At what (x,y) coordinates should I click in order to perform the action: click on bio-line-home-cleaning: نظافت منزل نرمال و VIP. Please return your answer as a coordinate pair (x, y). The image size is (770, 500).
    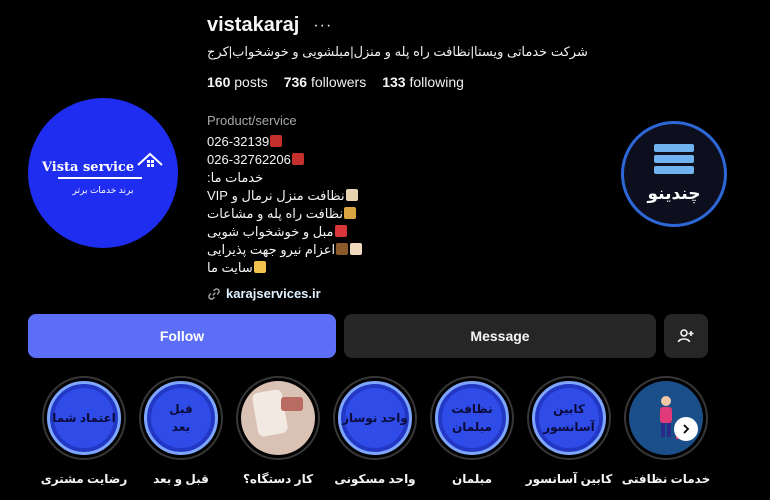
    Looking at the image, I should click on (337, 196).